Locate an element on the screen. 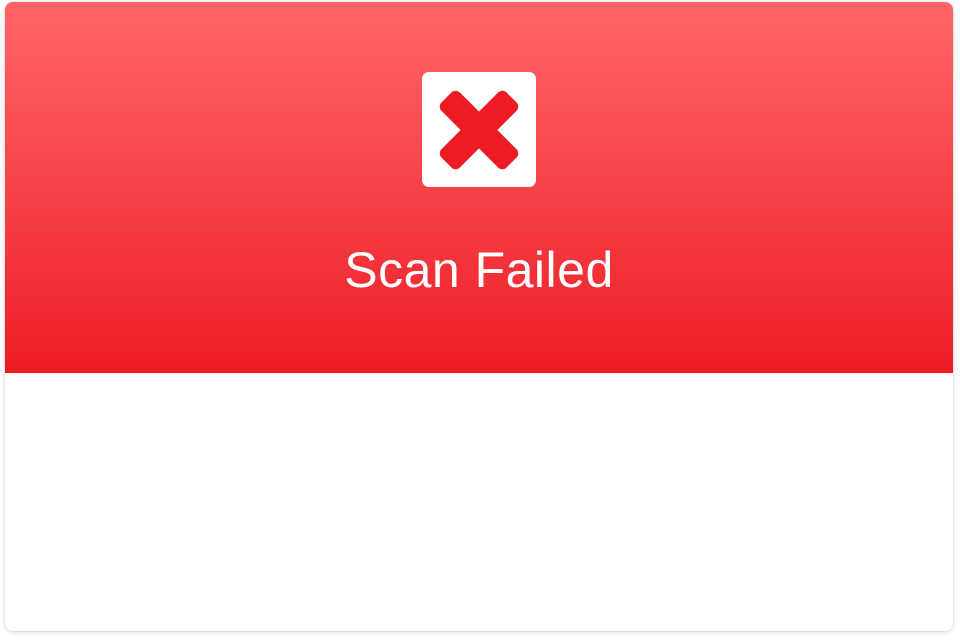 The height and width of the screenshot is (644, 960). dialog-title: Scan Failed is located at coordinates (479, 270).